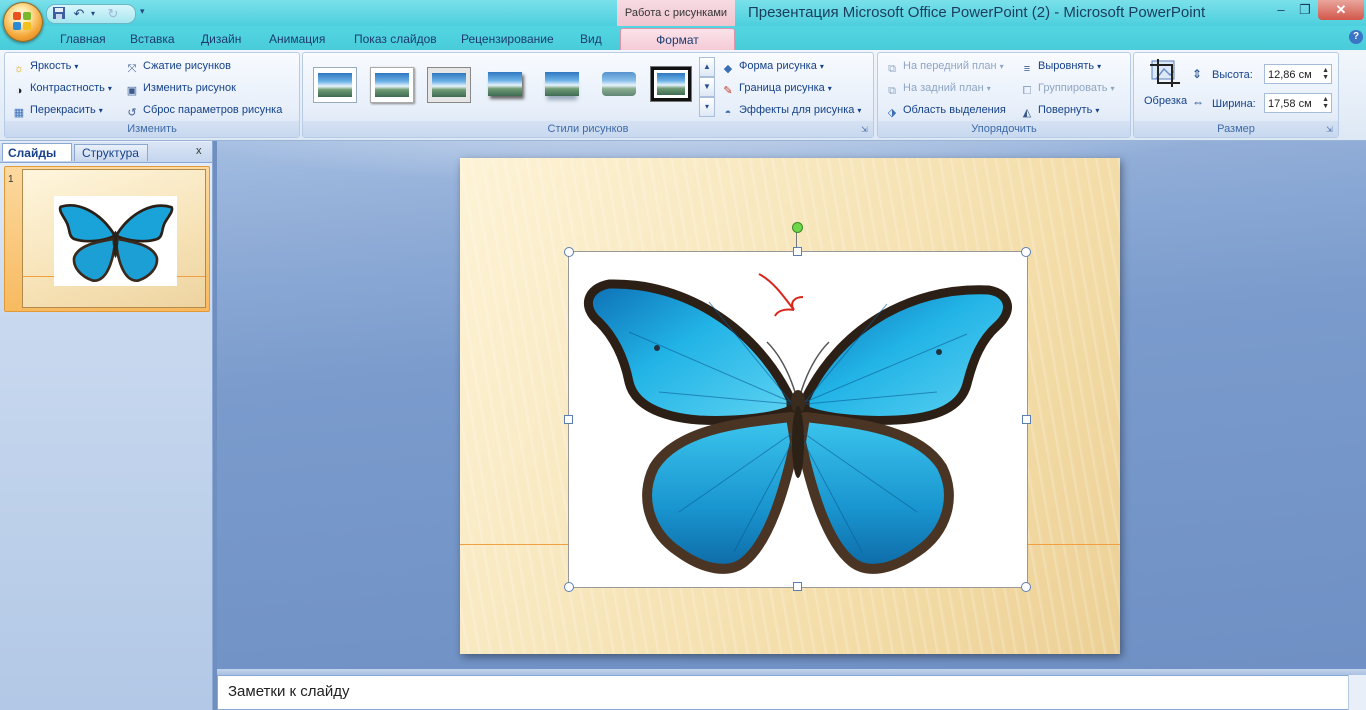  What do you see at coordinates (728, 113) in the screenshot?
I see `effects-icon: ◓` at bounding box center [728, 113].